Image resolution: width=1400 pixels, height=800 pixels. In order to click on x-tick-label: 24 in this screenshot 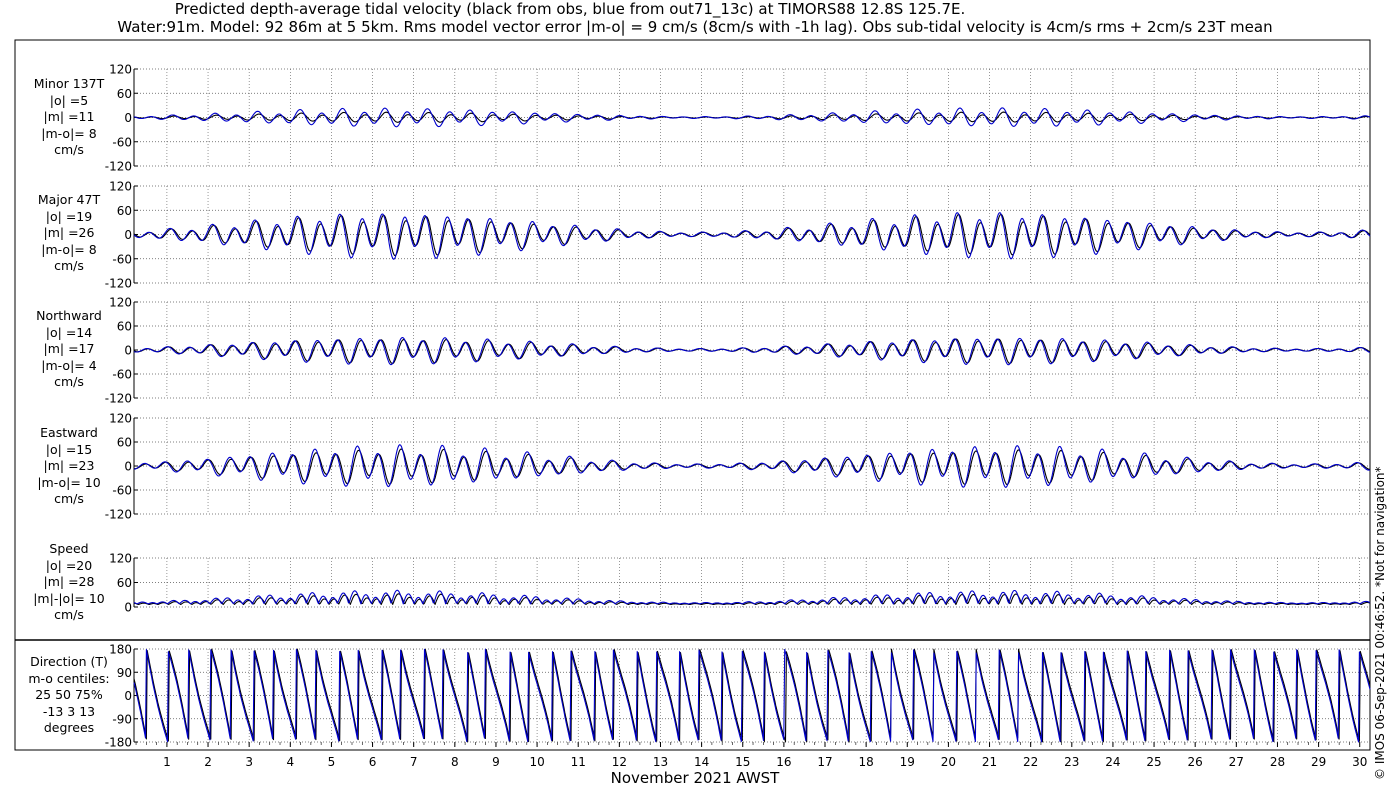, I will do `click(1112, 762)`.